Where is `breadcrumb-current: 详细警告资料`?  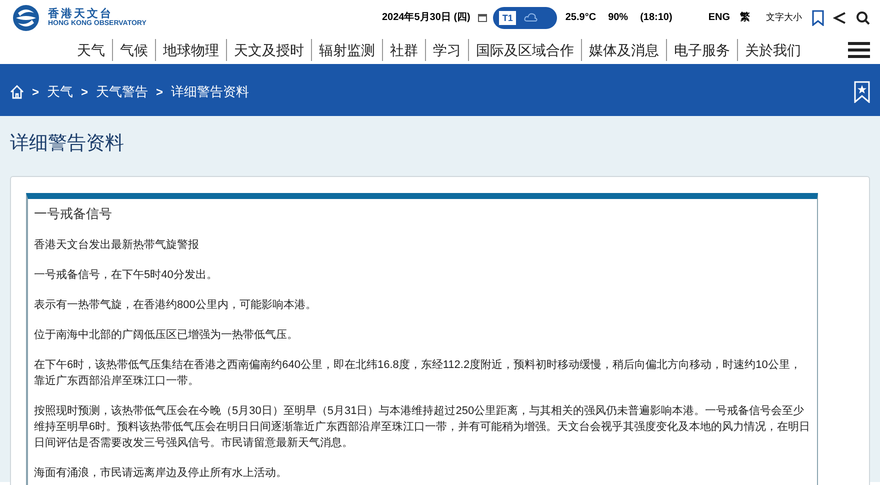
breadcrumb-current: 详细警告资料 is located at coordinates (210, 91).